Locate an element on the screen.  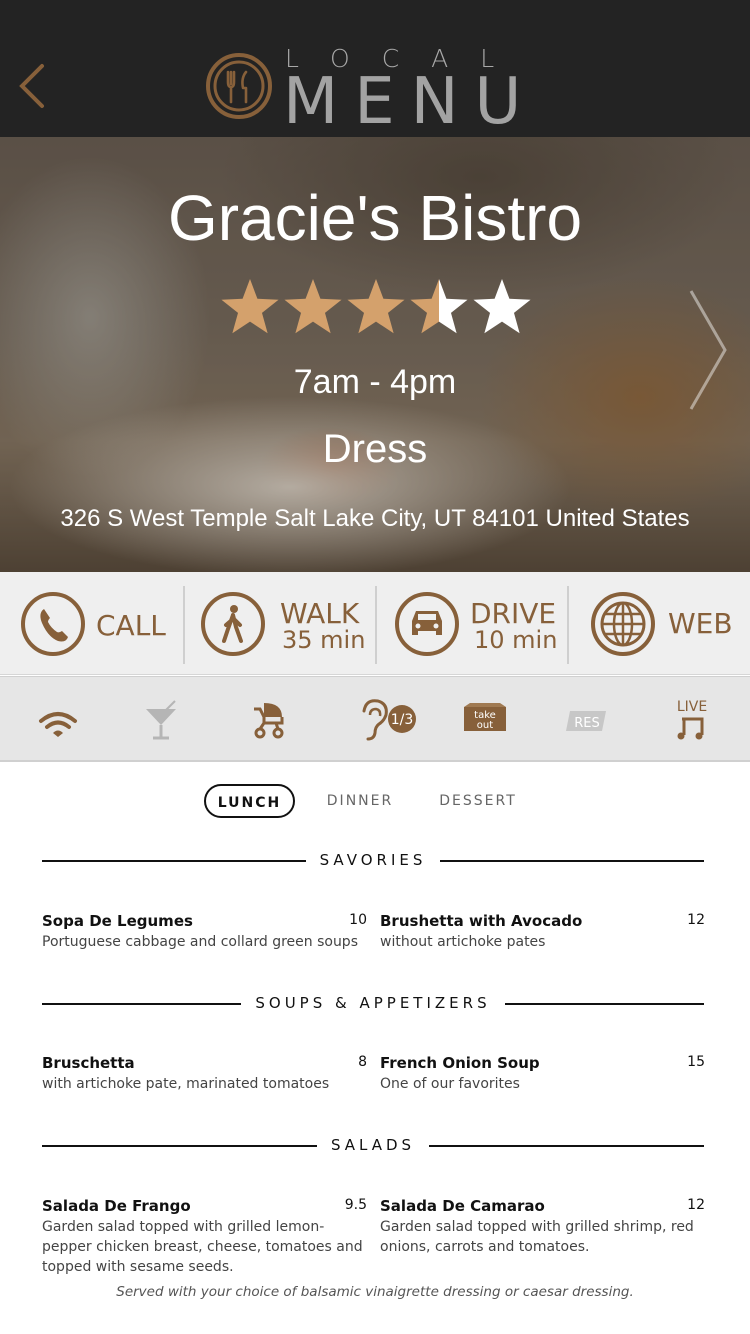
cocktail-icon is located at coordinates (161, 720).